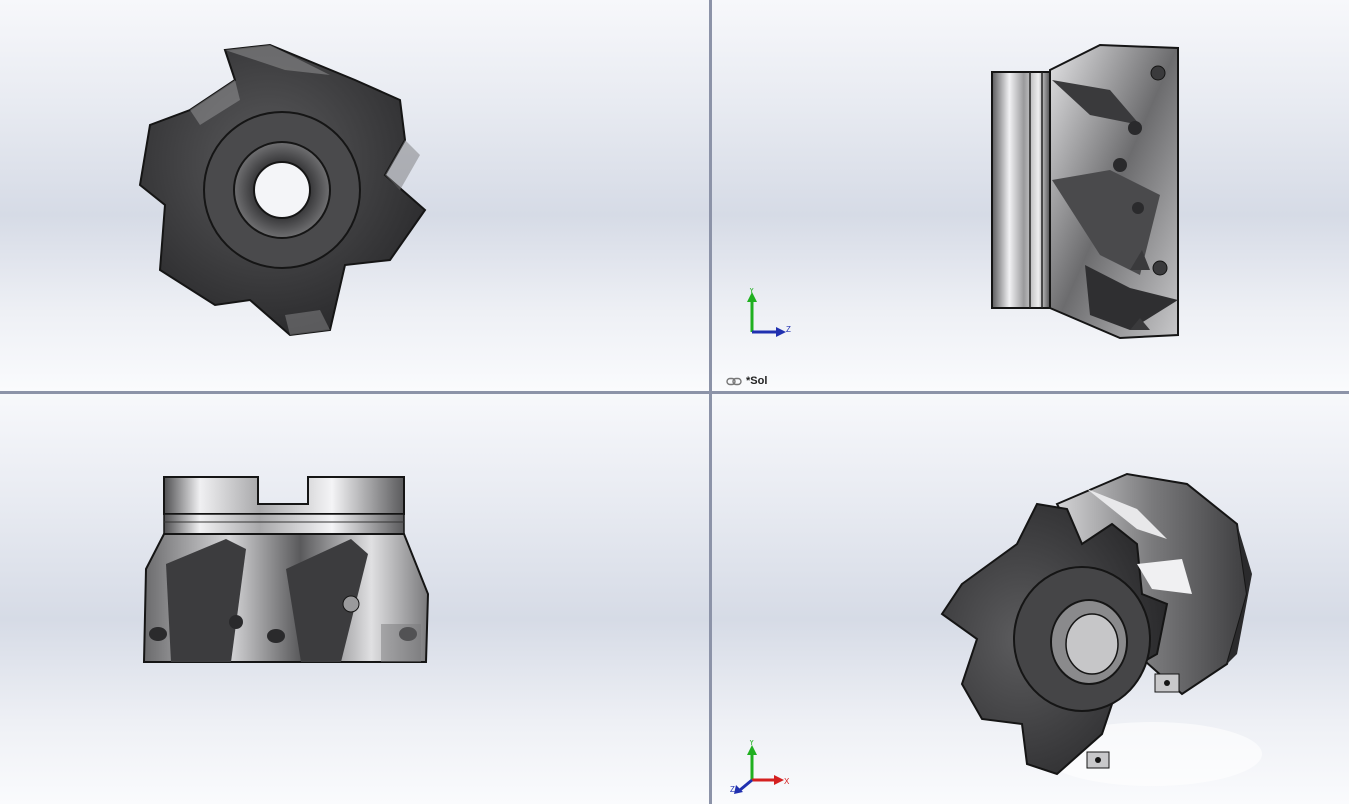  What do you see at coordinates (1102, 629) in the screenshot?
I see `cutter-isometric-view` at bounding box center [1102, 629].